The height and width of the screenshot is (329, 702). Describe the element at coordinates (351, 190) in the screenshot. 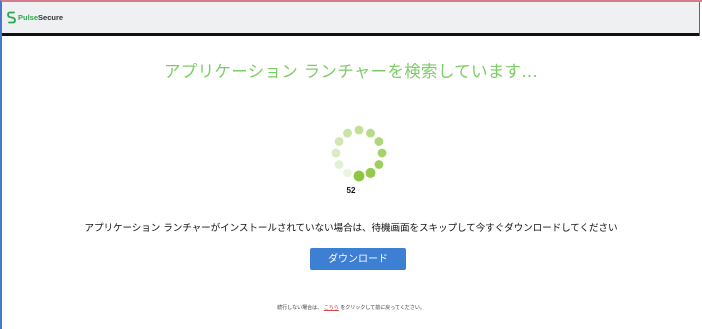

I see `progress-counter: 52` at that location.